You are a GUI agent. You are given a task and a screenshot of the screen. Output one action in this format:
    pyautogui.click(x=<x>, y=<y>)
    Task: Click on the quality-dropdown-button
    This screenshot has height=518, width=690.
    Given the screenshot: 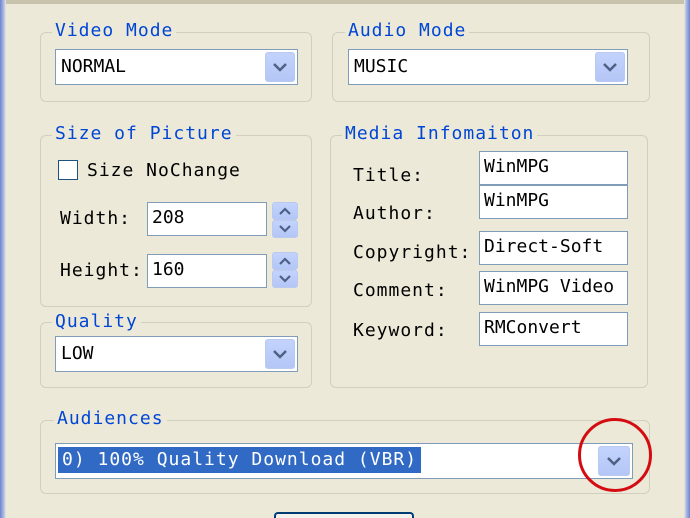 What is the action you would take?
    pyautogui.click(x=280, y=354)
    